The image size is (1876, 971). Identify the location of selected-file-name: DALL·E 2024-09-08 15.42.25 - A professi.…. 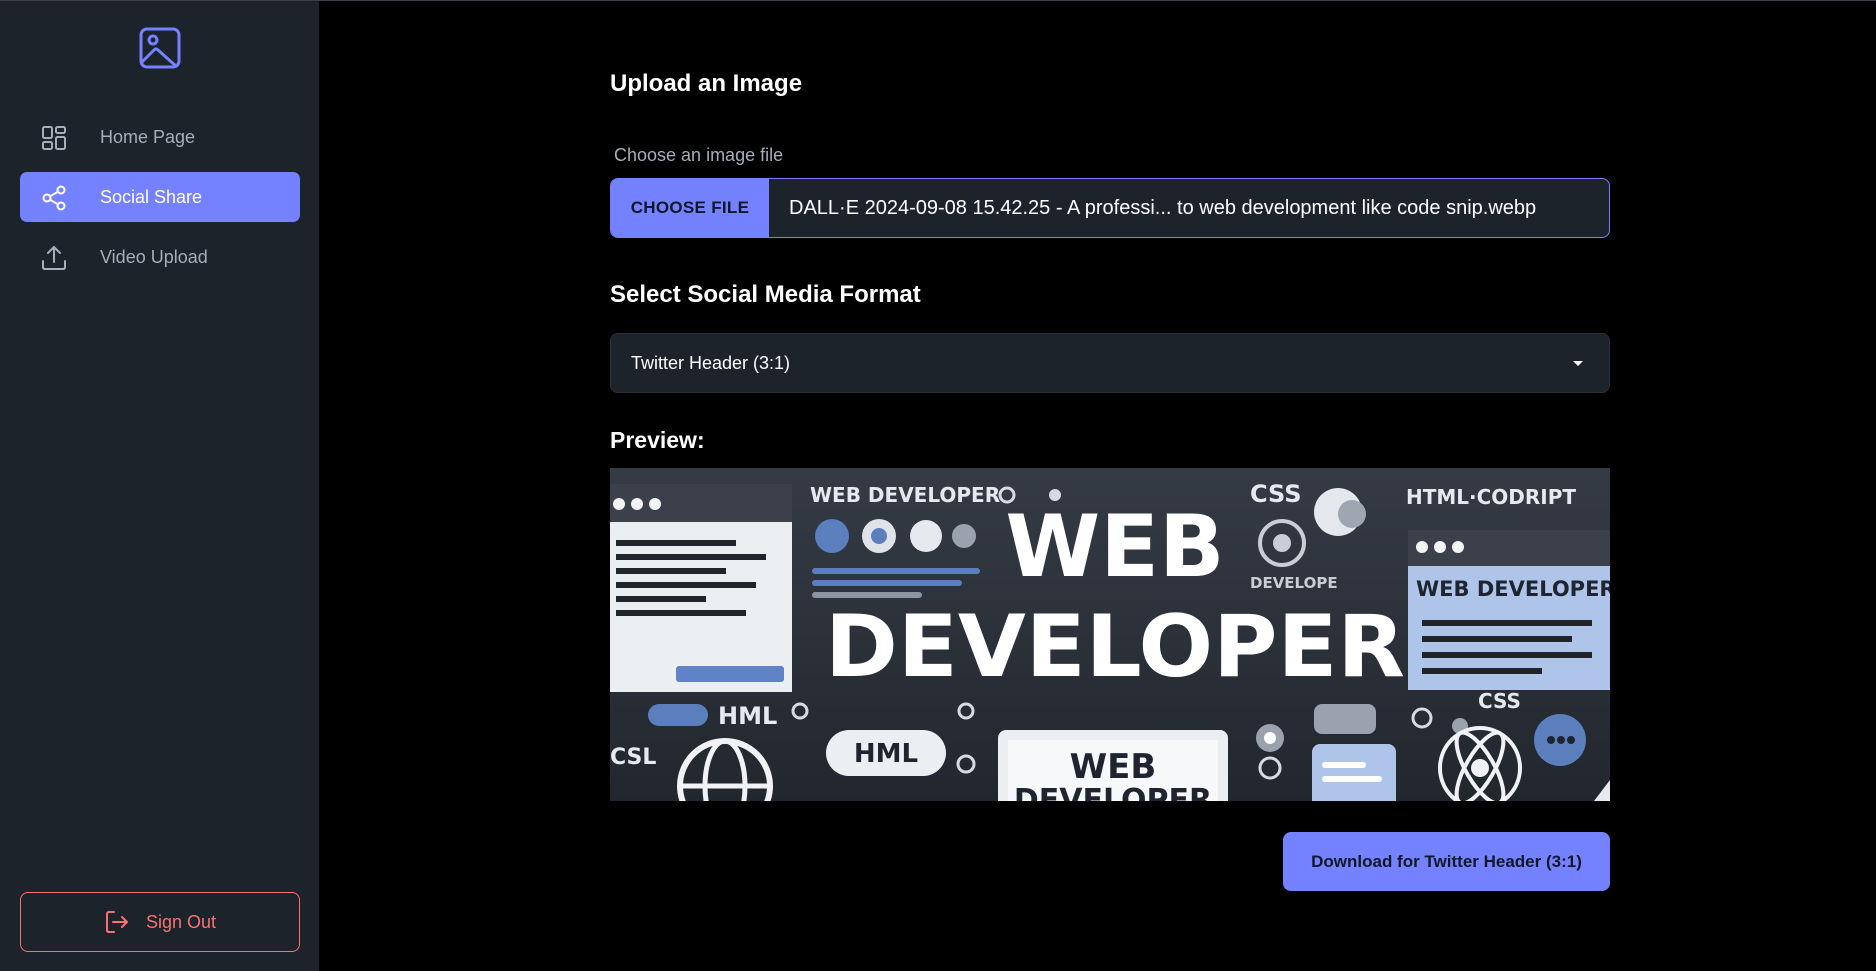
(1163, 207).